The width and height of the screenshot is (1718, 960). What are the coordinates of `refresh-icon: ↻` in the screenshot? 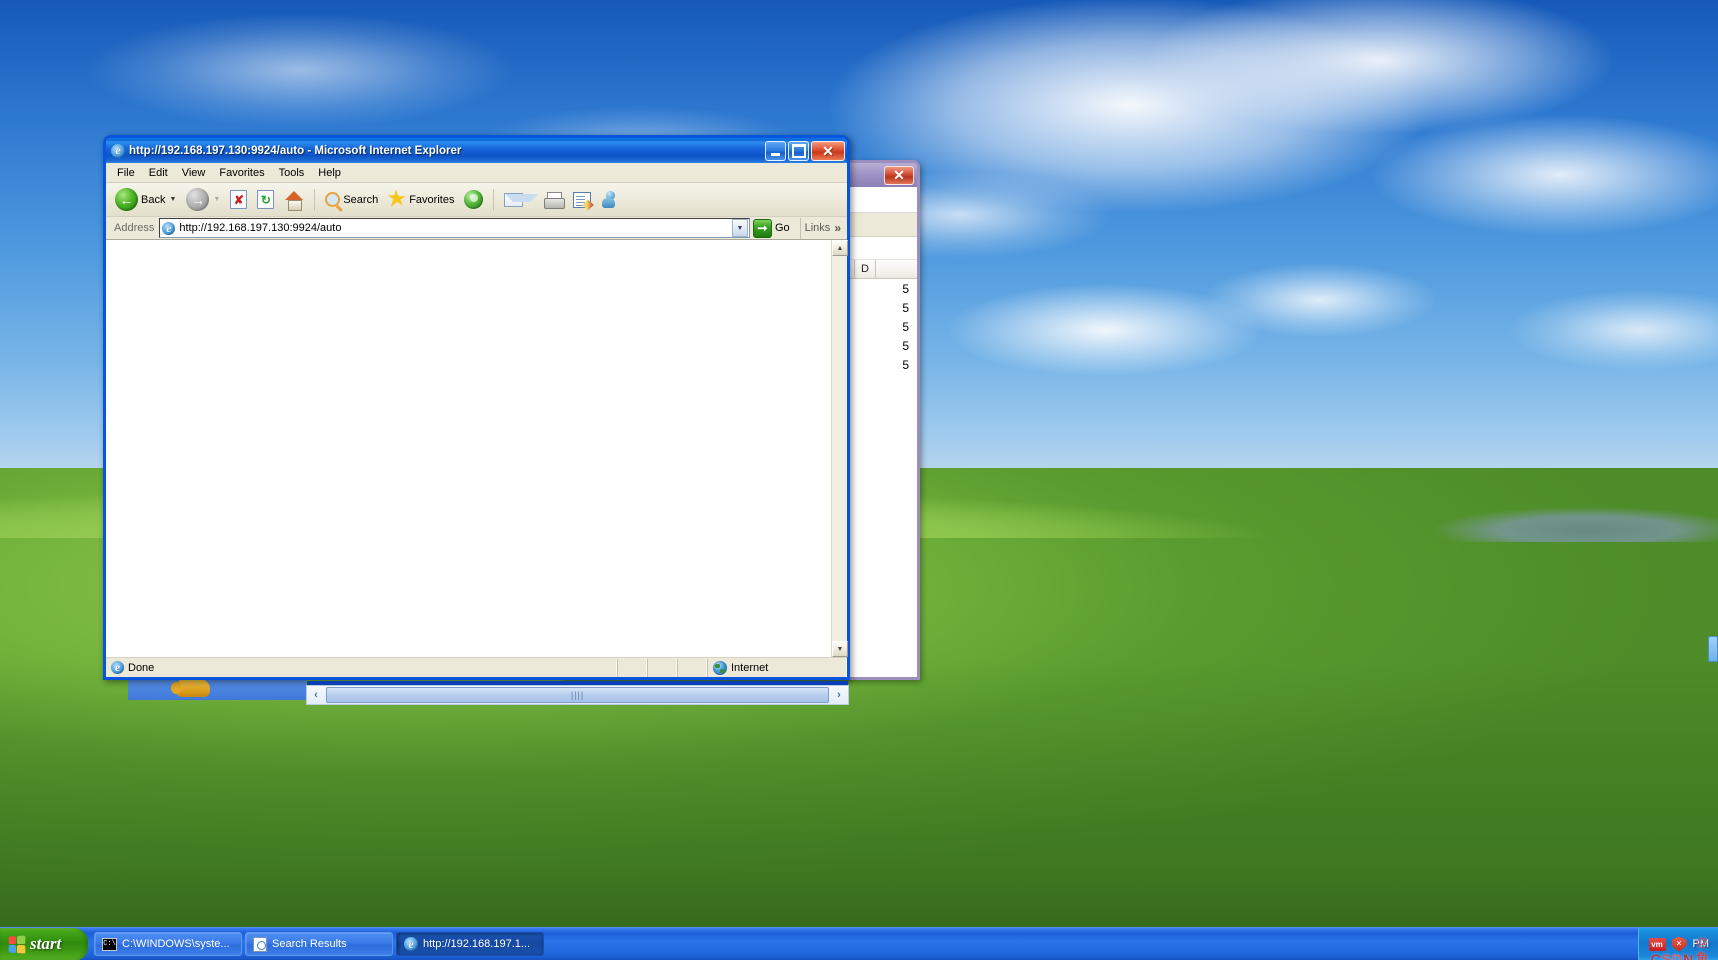 It's located at (266, 199).